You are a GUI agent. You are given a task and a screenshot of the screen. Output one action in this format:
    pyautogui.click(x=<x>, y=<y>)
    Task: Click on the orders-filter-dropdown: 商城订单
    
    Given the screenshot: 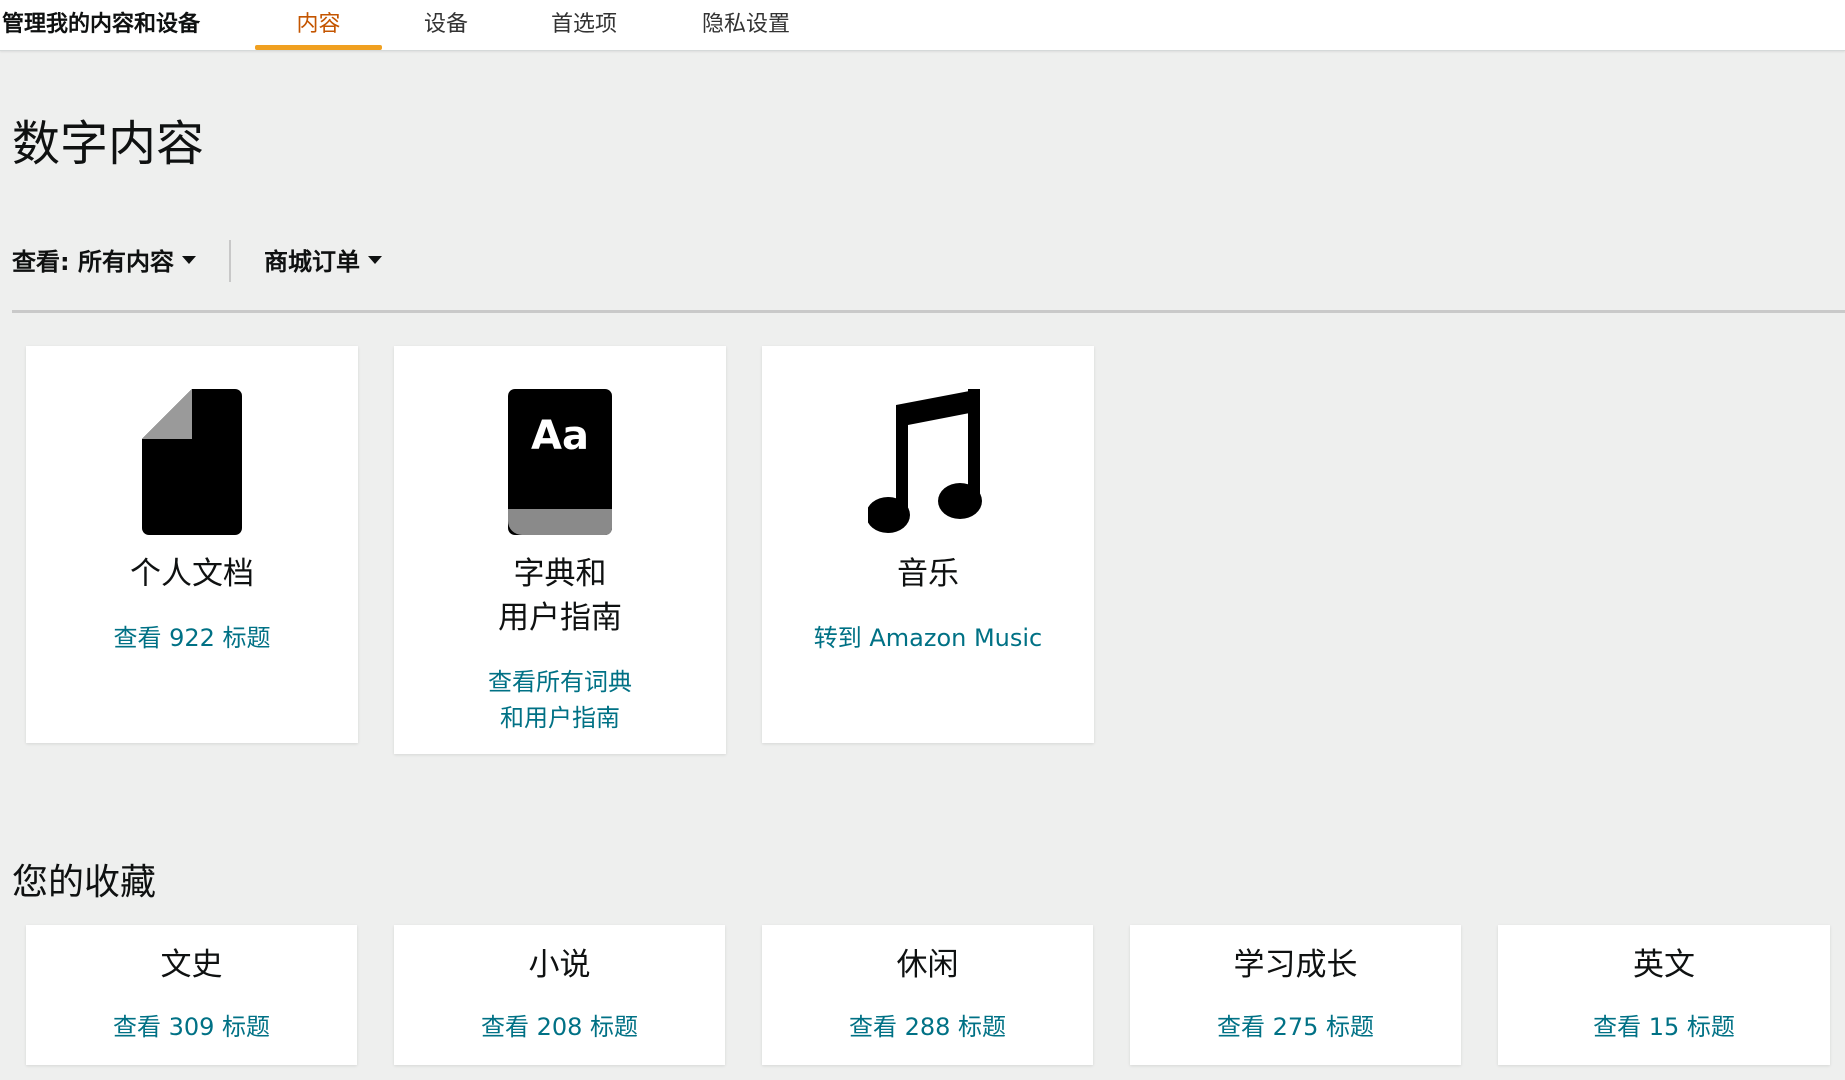 What is the action you would take?
    pyautogui.click(x=323, y=259)
    